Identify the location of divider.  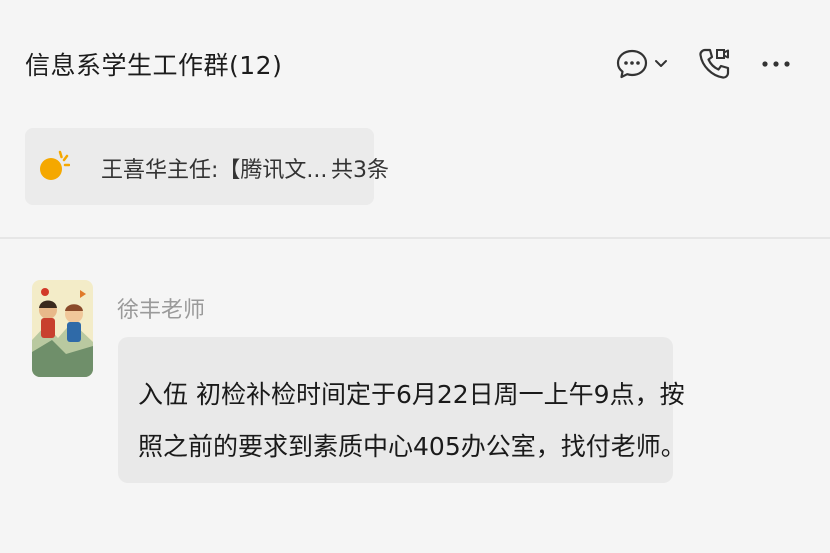
(415, 238).